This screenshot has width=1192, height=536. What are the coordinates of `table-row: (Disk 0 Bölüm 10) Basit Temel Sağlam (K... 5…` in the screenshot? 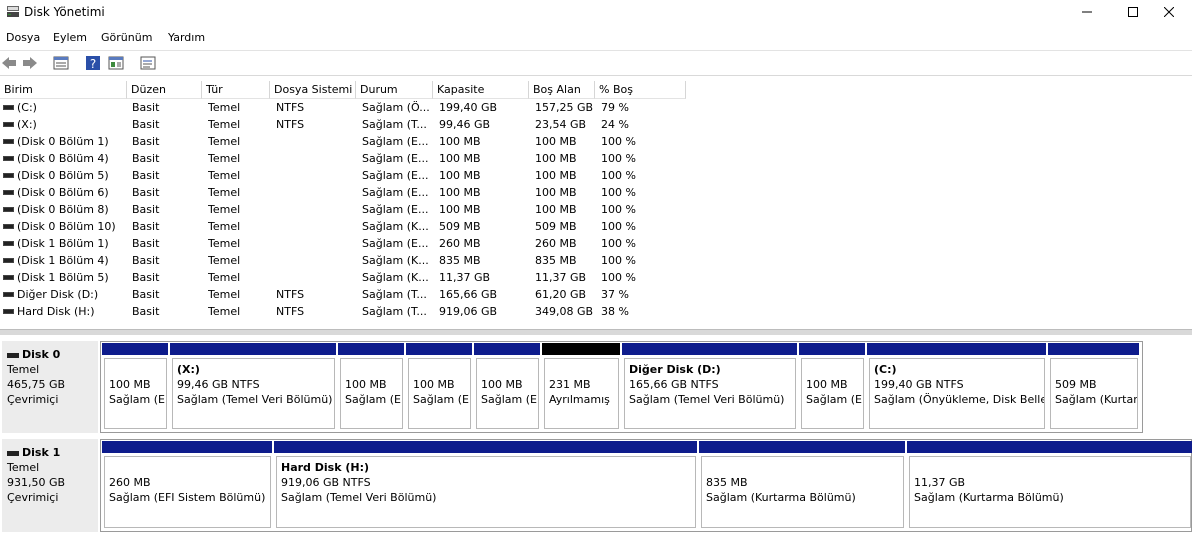 It's located at (350, 226).